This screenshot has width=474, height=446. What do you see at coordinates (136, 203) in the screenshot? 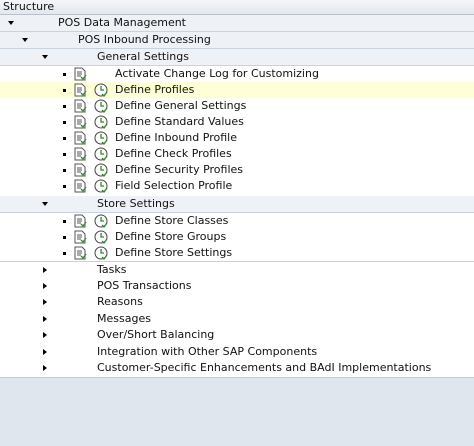
I see `tree-node-label: Store Settings` at bounding box center [136, 203].